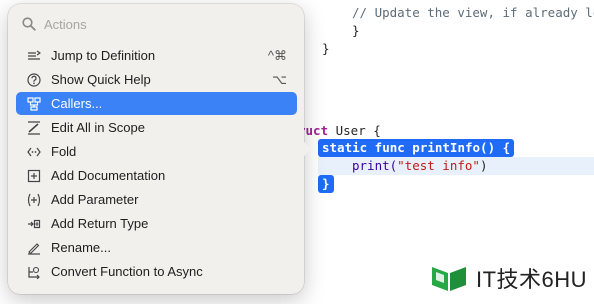  I want to click on add-param-icon, so click(34, 200).